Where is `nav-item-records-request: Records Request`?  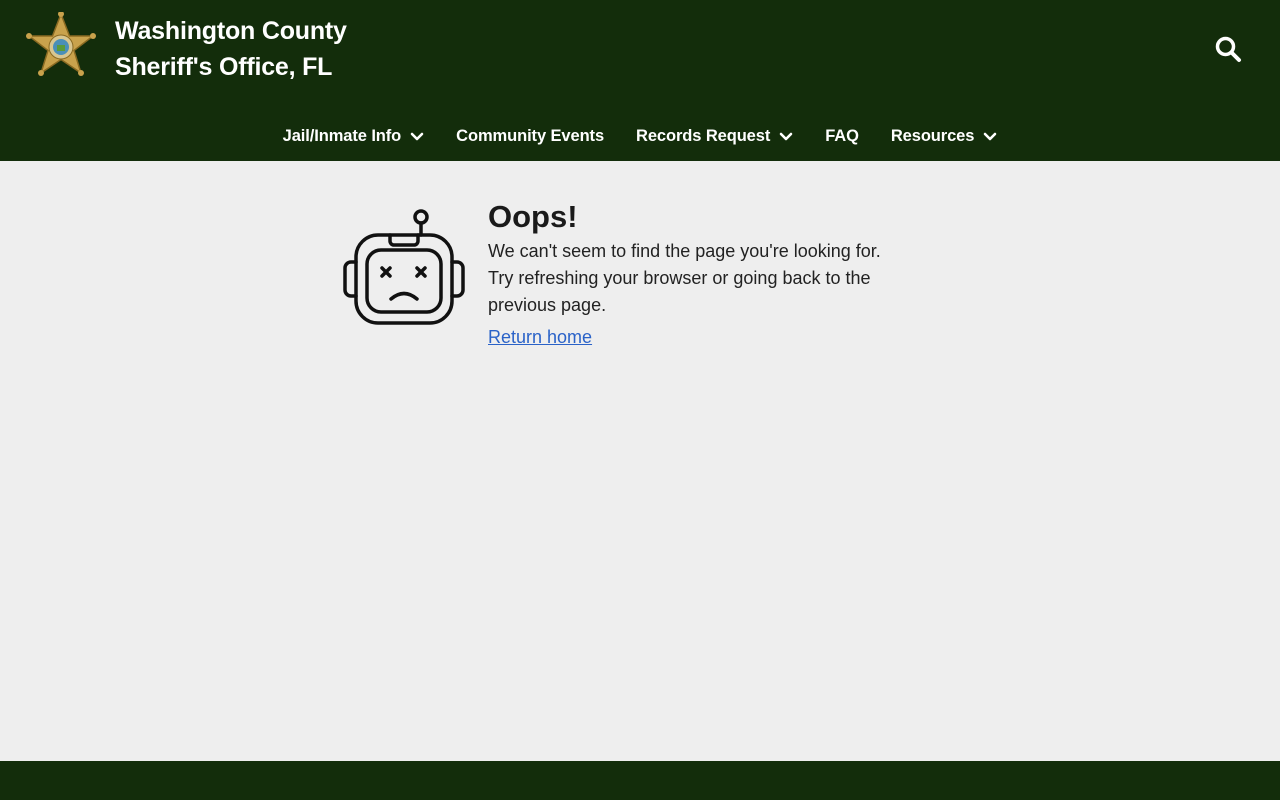
nav-item-records-request: Records Request is located at coordinates (714, 136).